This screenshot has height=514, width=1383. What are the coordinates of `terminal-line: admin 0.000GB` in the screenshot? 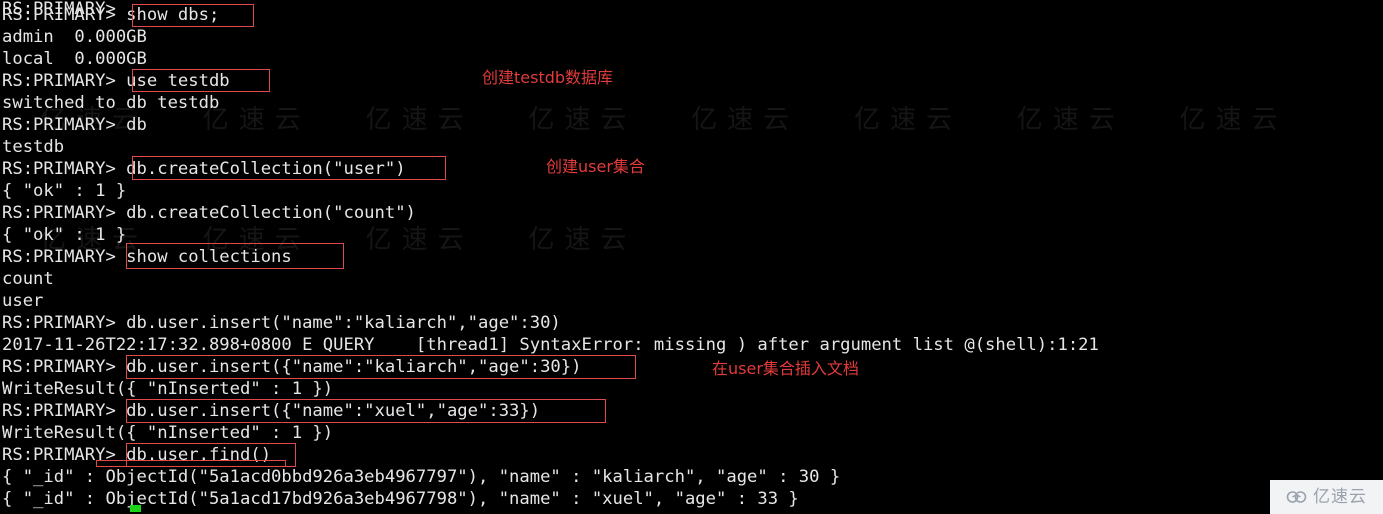 It's located at (74, 37).